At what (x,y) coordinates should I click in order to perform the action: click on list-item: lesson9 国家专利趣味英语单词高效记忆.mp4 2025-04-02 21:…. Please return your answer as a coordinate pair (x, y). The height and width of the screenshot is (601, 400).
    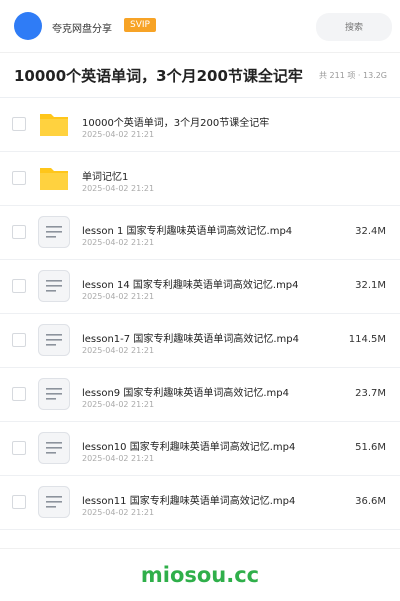
    Looking at the image, I should click on (200, 395).